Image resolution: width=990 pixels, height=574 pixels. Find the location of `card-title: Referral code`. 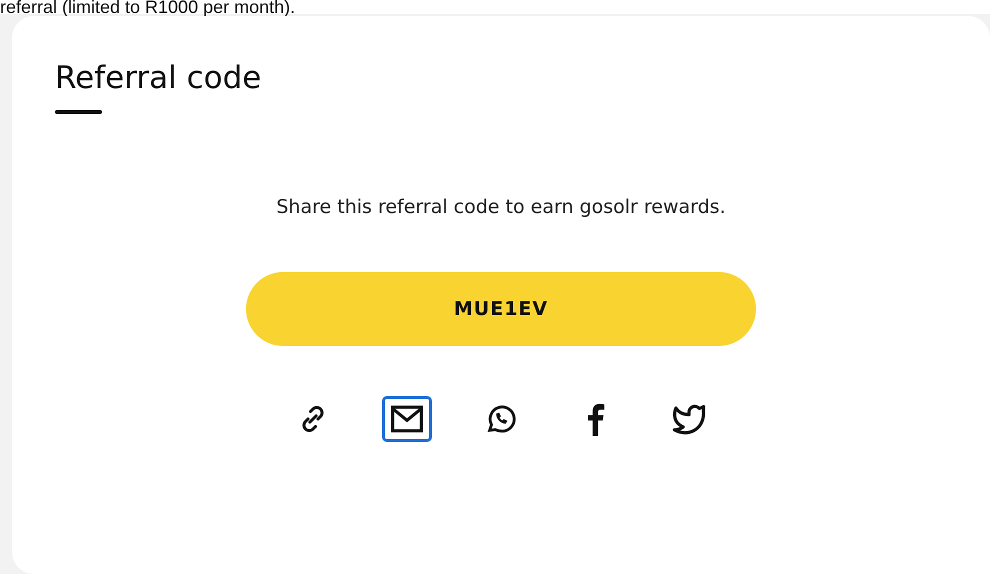

card-title: Referral code is located at coordinates (158, 78).